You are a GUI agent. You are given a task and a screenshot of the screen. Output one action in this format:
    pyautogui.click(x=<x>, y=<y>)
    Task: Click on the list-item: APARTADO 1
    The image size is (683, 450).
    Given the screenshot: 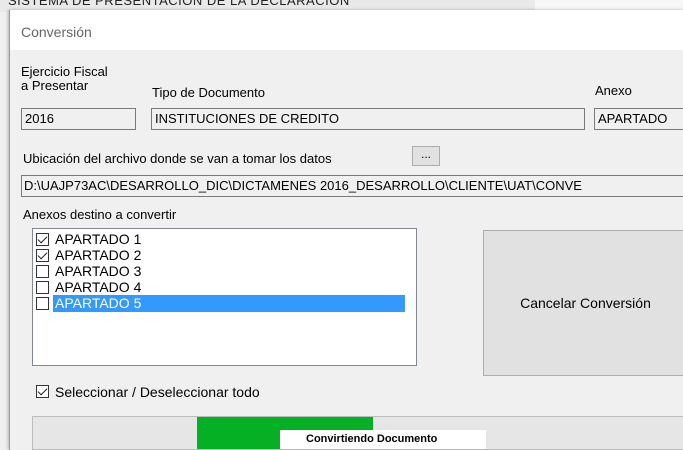 What is the action you would take?
    pyautogui.click(x=225, y=239)
    